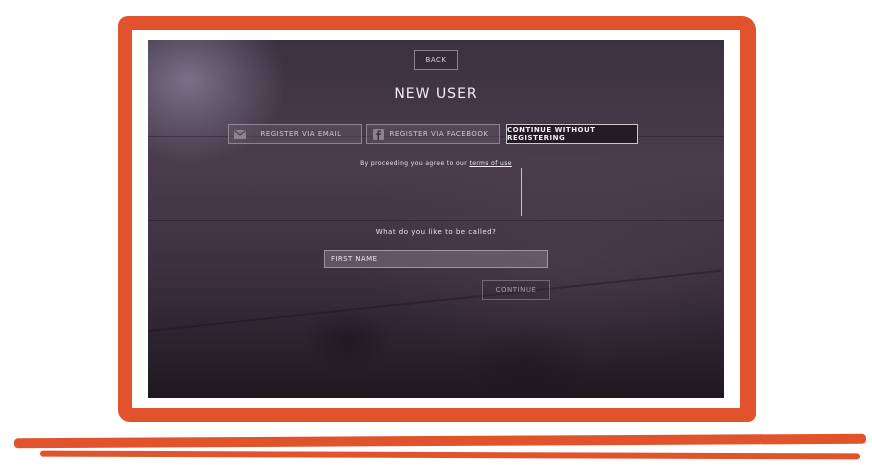 This screenshot has width=872, height=472. Describe the element at coordinates (436, 60) in the screenshot. I see `back-button: BACK` at that location.